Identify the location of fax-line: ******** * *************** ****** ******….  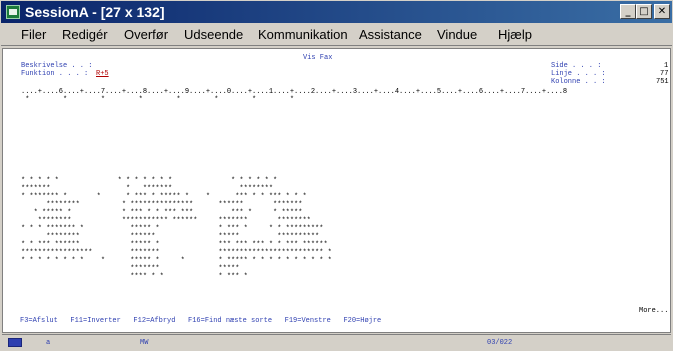
(162, 205).